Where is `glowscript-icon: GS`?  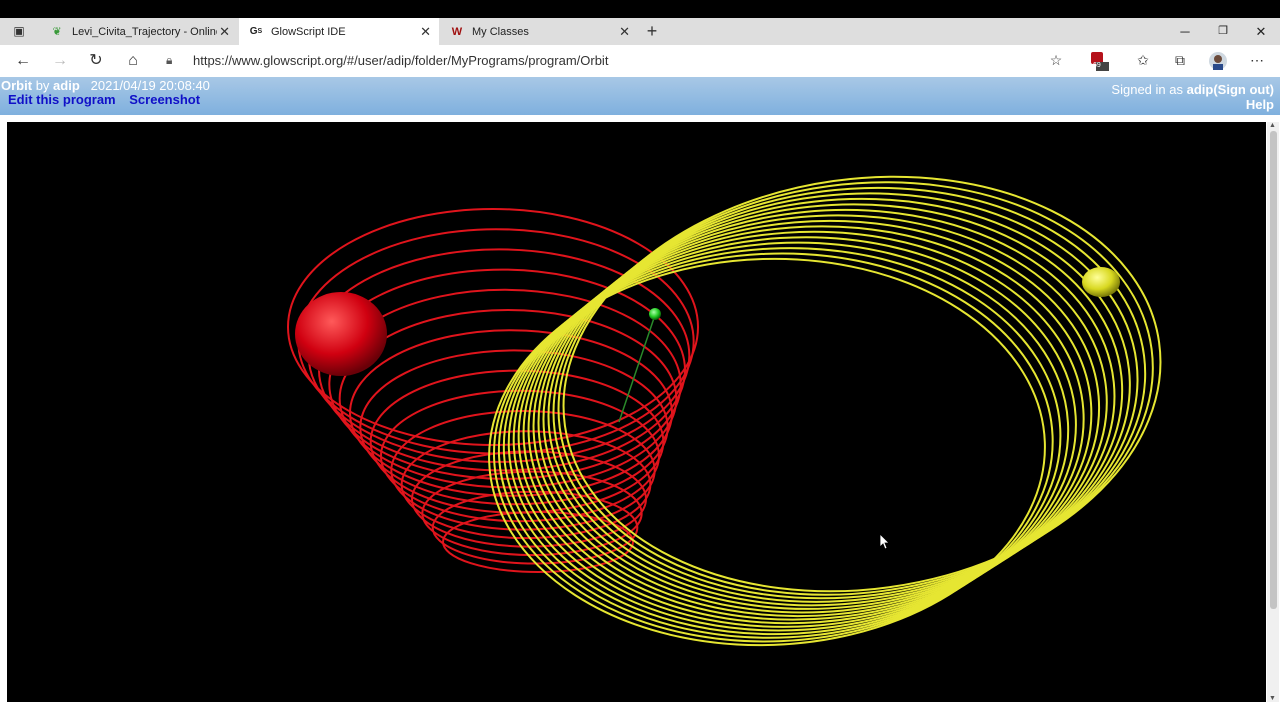
glowscript-icon: GS is located at coordinates (256, 31).